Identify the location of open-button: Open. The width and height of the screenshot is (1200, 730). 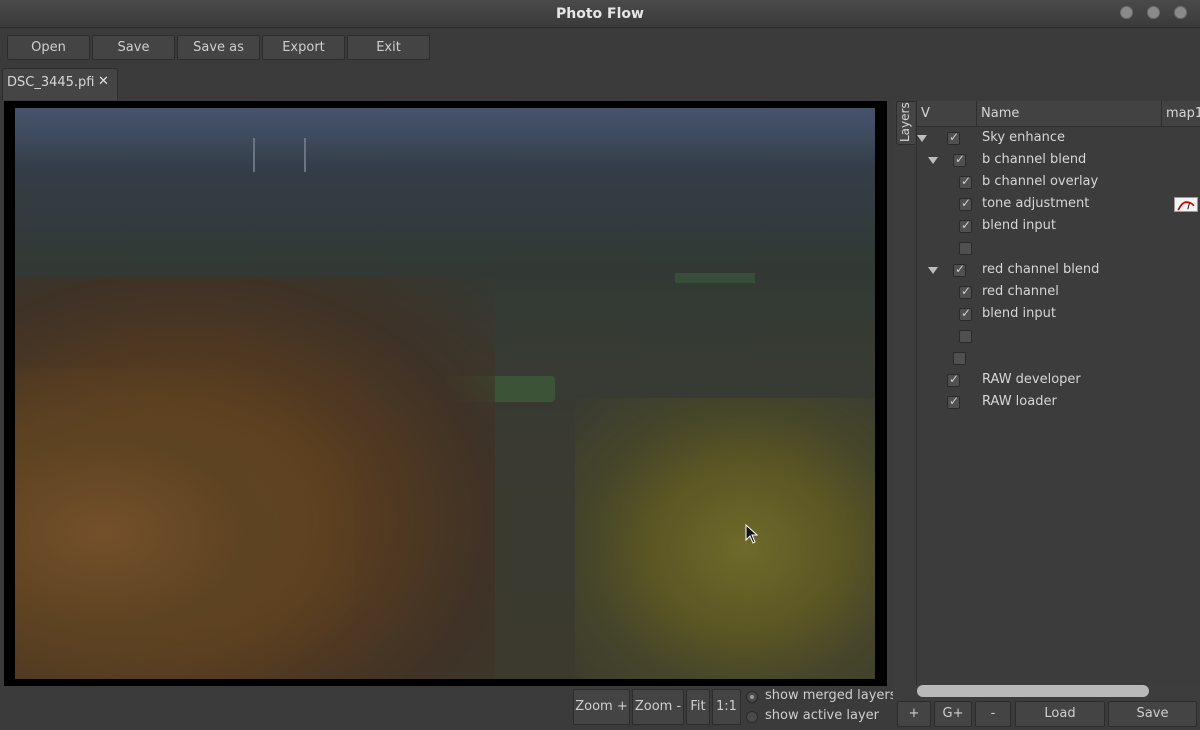
(48, 47).